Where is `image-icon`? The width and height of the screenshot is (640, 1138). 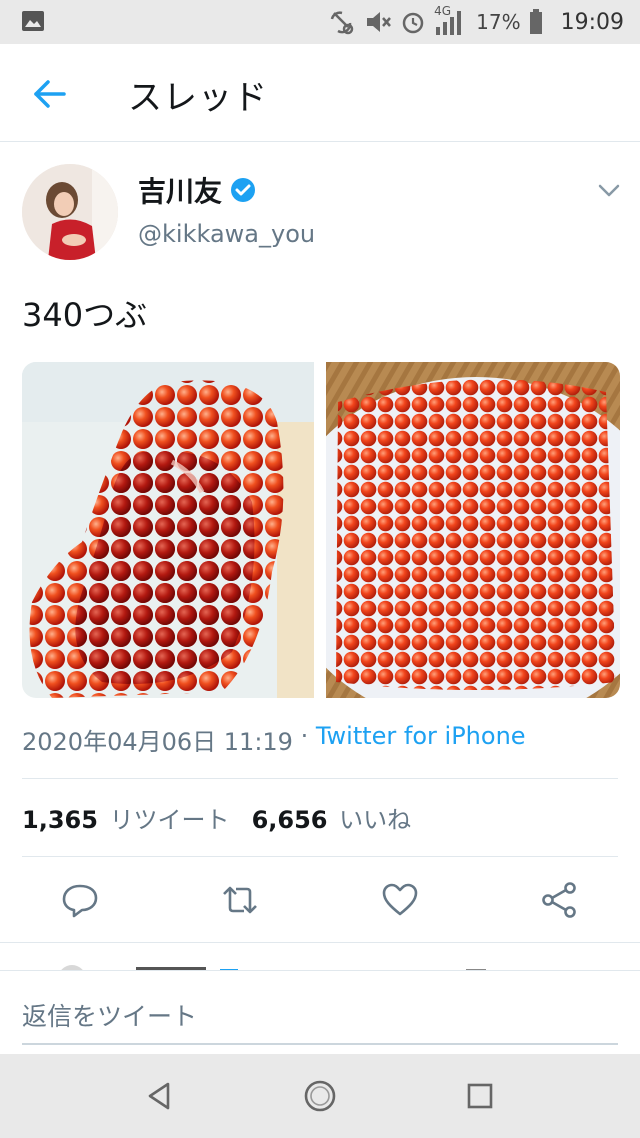 image-icon is located at coordinates (33, 21).